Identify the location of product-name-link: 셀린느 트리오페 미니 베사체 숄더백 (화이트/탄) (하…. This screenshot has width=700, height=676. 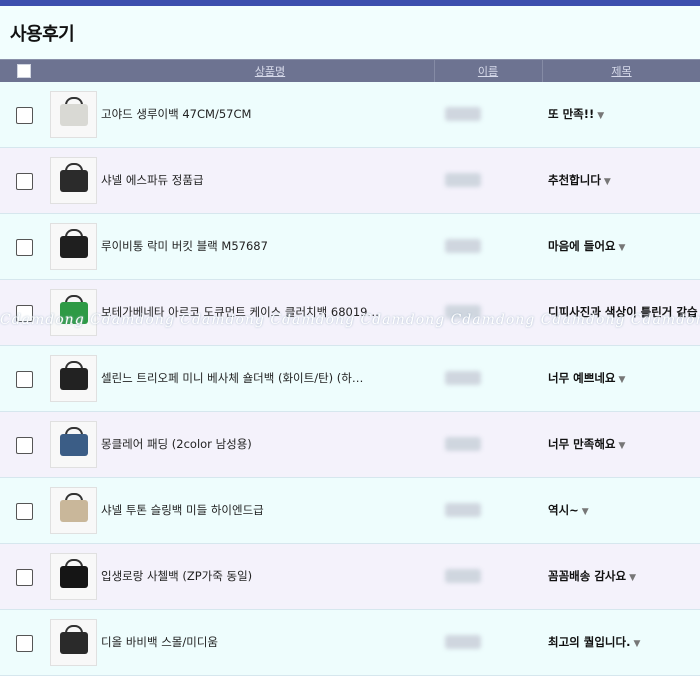
(266, 378).